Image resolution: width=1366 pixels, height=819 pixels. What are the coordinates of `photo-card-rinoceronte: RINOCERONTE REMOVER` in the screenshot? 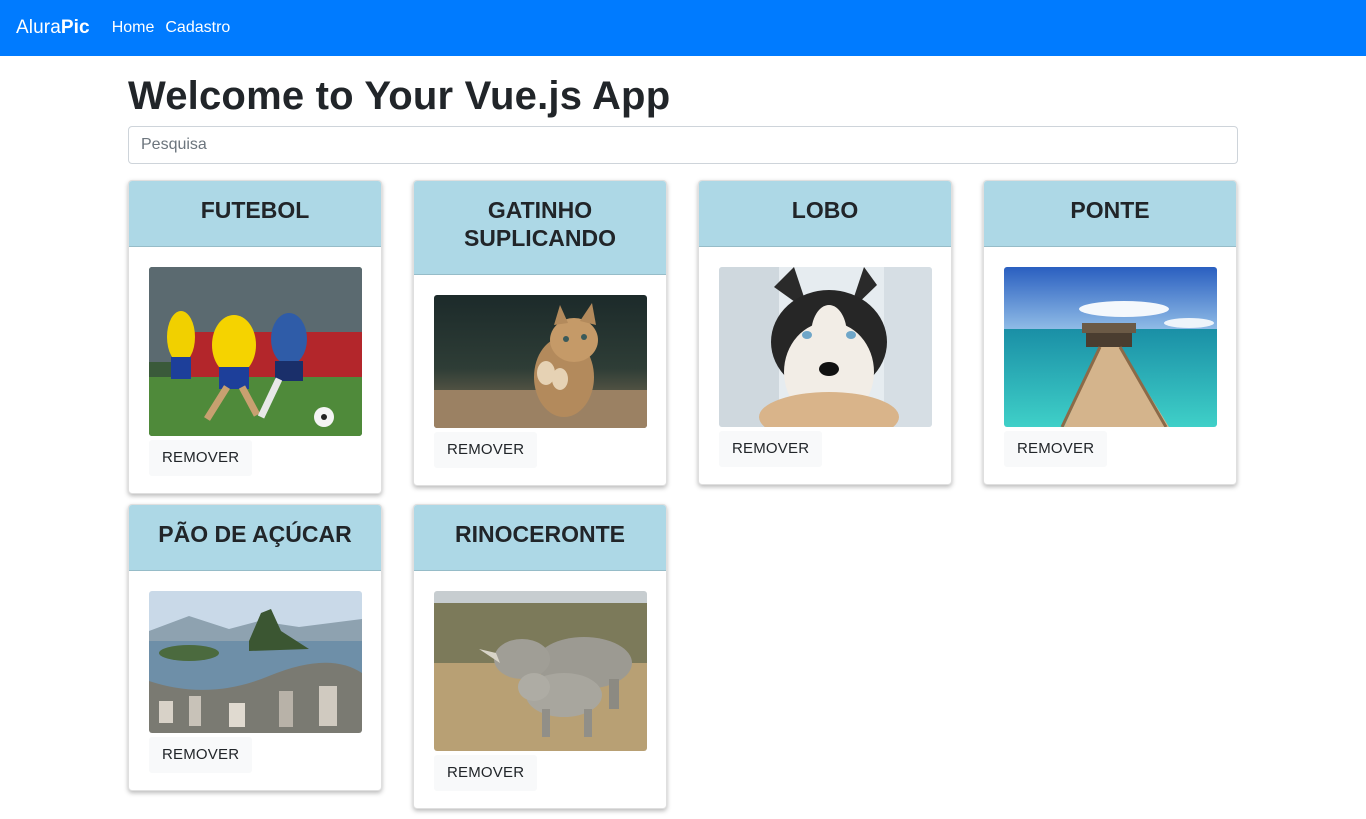 It's located at (540, 656).